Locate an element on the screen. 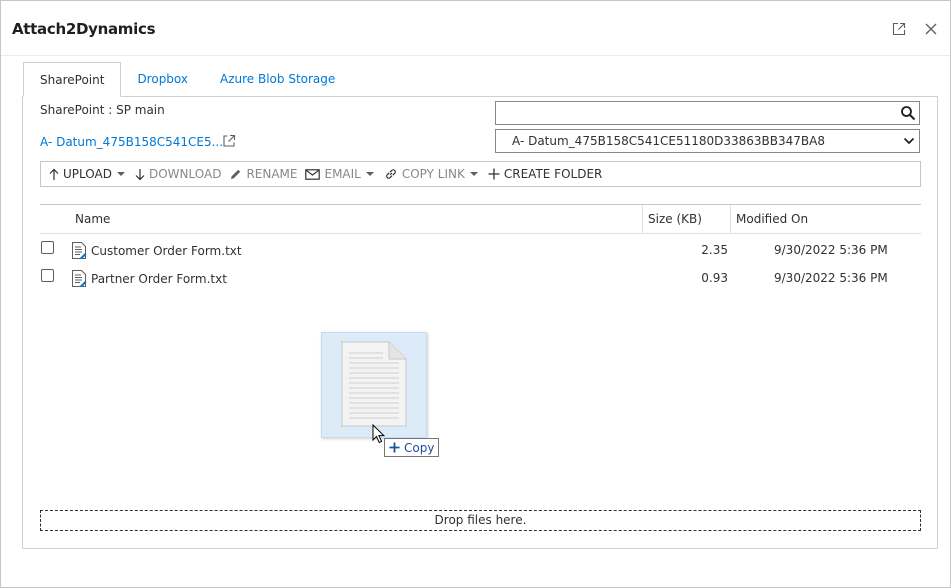 The image size is (951, 588). chevron-down-icon is located at coordinates (909, 141).